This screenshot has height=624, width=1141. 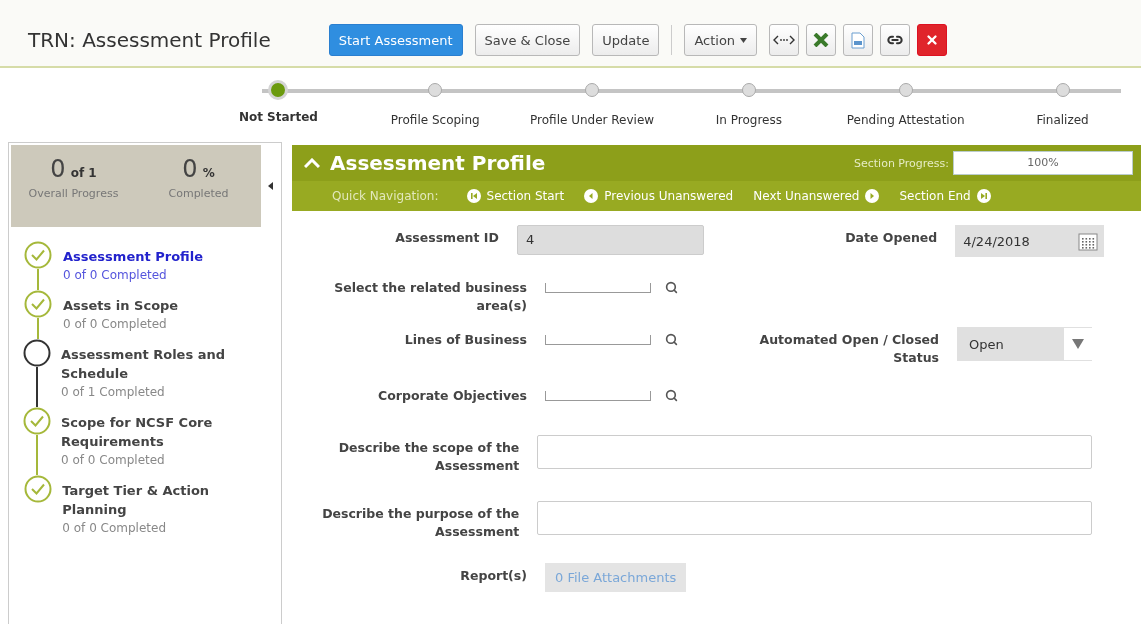 I want to click on field-label: Report(s), so click(x=493, y=576).